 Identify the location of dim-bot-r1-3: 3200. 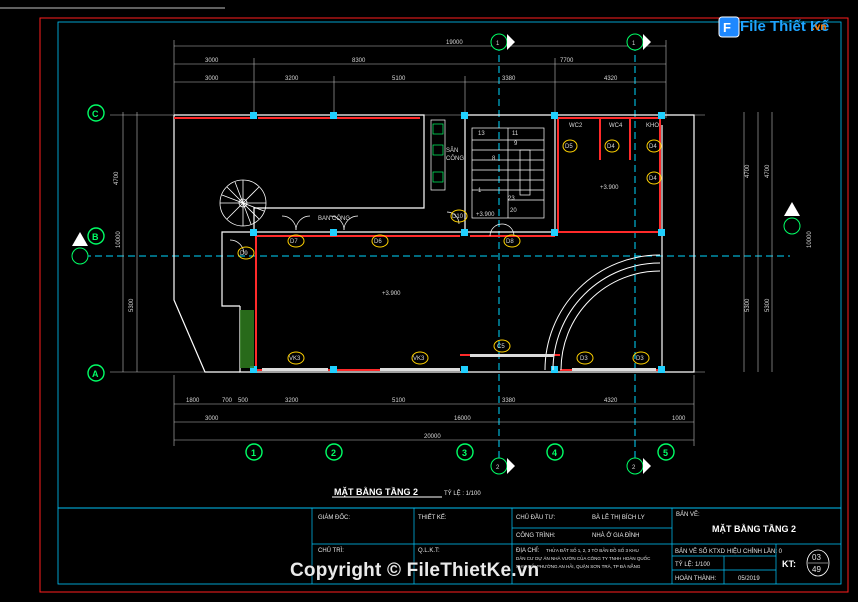
(292, 401).